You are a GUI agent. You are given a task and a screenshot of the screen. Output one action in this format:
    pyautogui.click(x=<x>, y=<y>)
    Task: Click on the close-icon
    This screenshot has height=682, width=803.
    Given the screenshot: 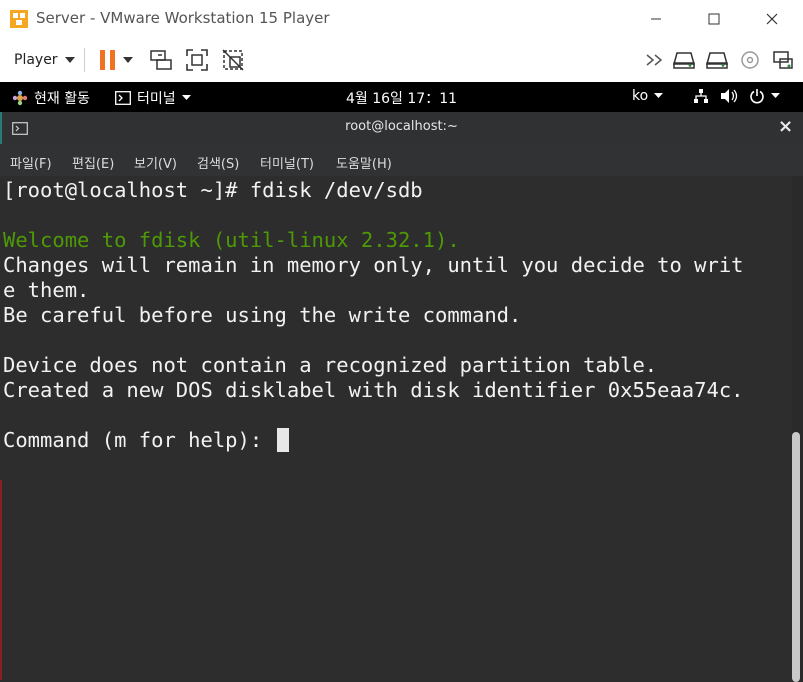 What is the action you would take?
    pyautogui.click(x=772, y=19)
    